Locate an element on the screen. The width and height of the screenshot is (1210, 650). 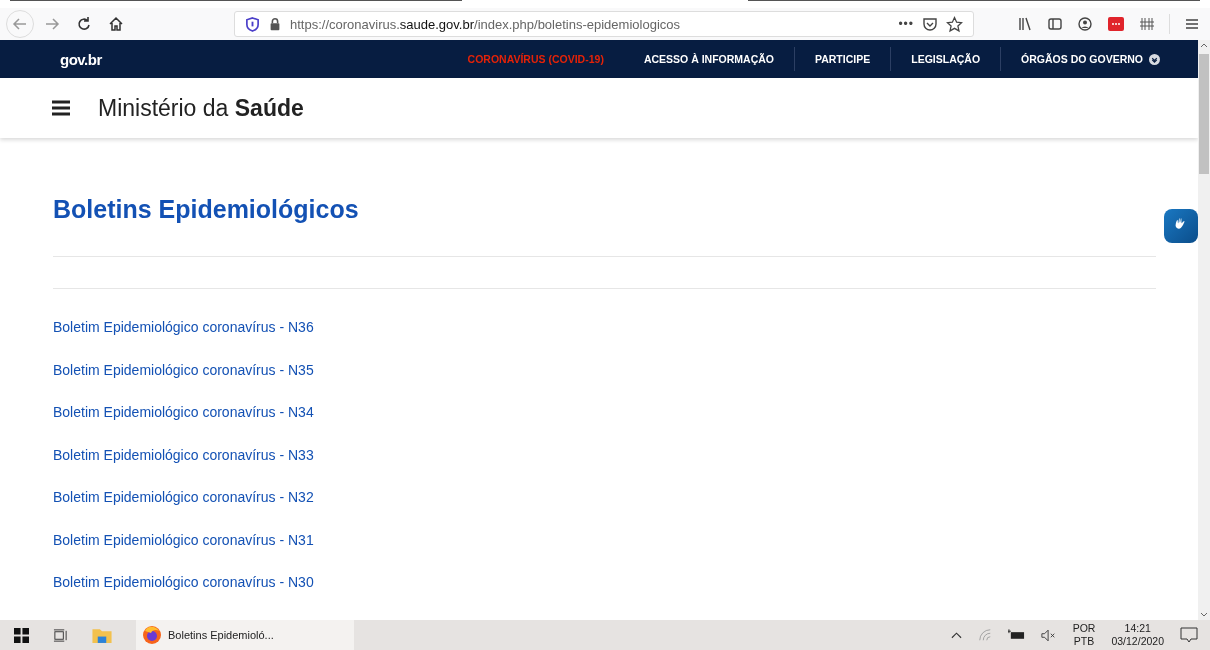
star-icon is located at coordinates (954, 24).